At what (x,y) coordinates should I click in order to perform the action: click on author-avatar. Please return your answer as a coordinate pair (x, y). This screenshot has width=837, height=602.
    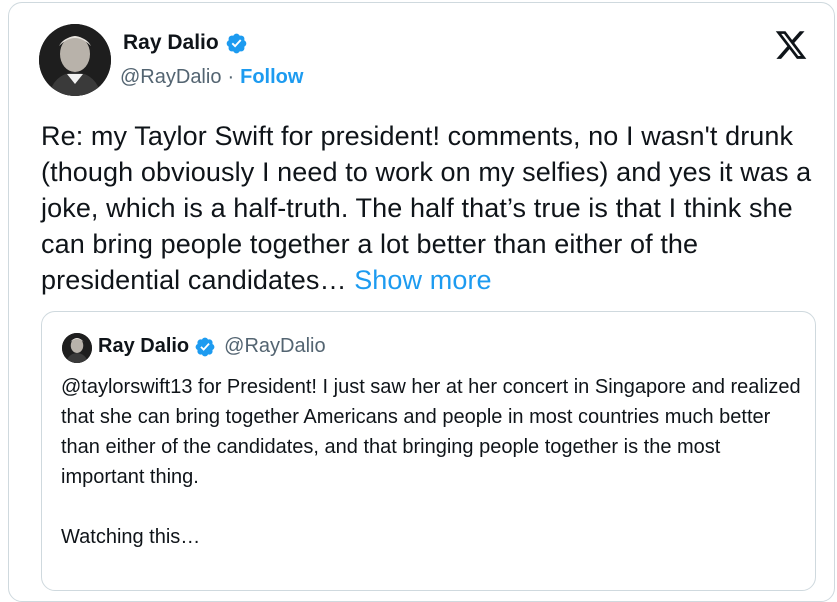
    Looking at the image, I should click on (75, 60).